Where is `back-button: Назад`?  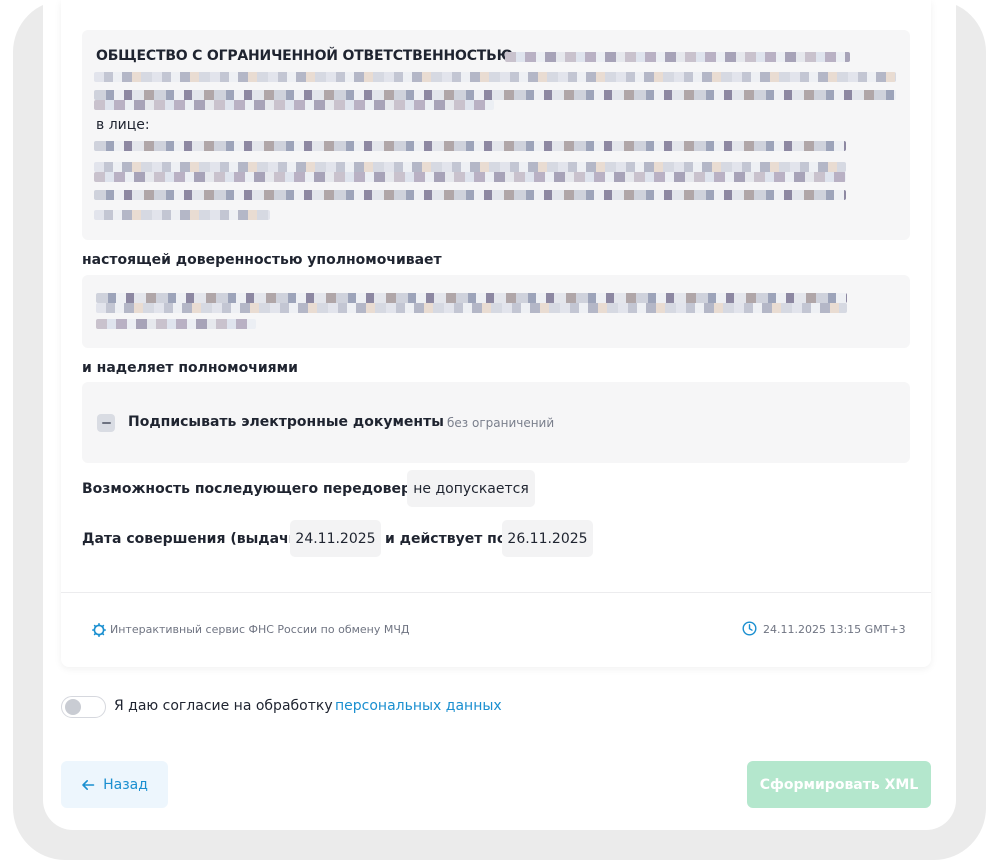 back-button: Назад is located at coordinates (114, 784).